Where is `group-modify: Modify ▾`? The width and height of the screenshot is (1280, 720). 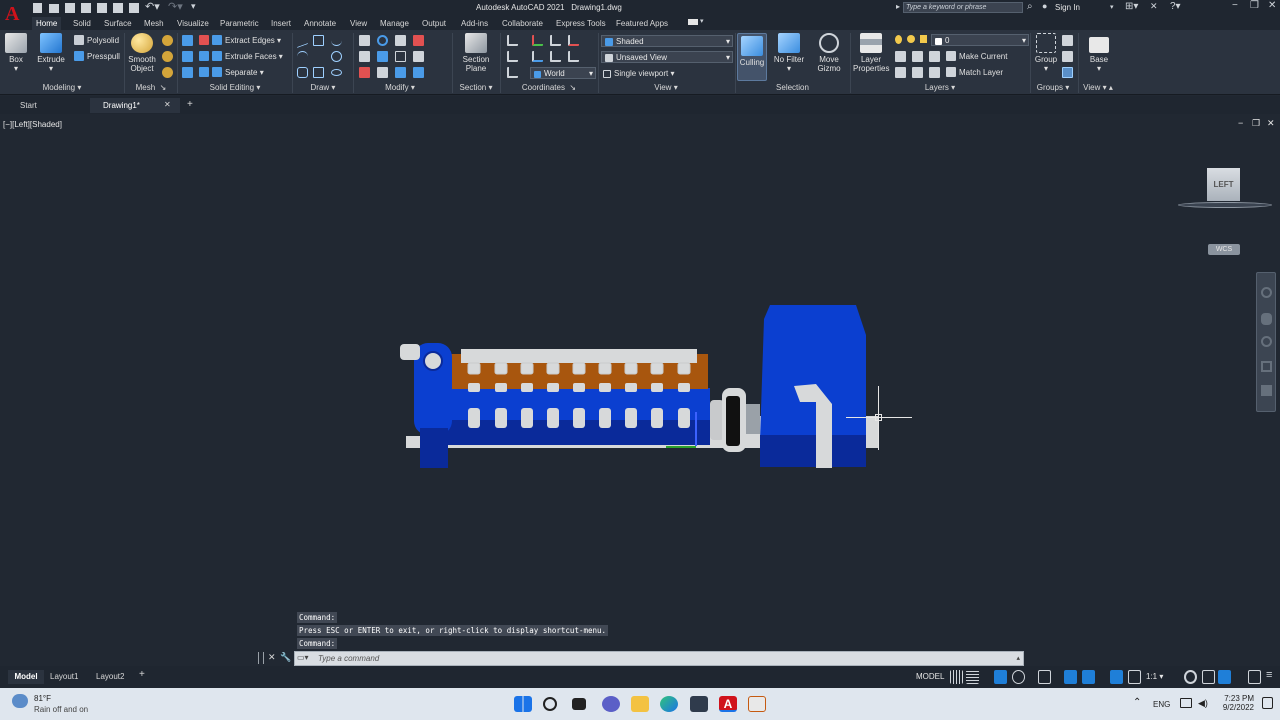
group-modify: Modify ▾ is located at coordinates (400, 88).